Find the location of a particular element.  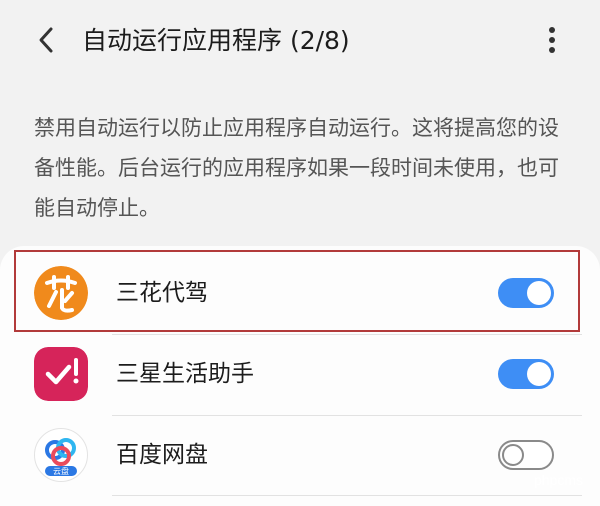

back-button is located at coordinates (46, 40).